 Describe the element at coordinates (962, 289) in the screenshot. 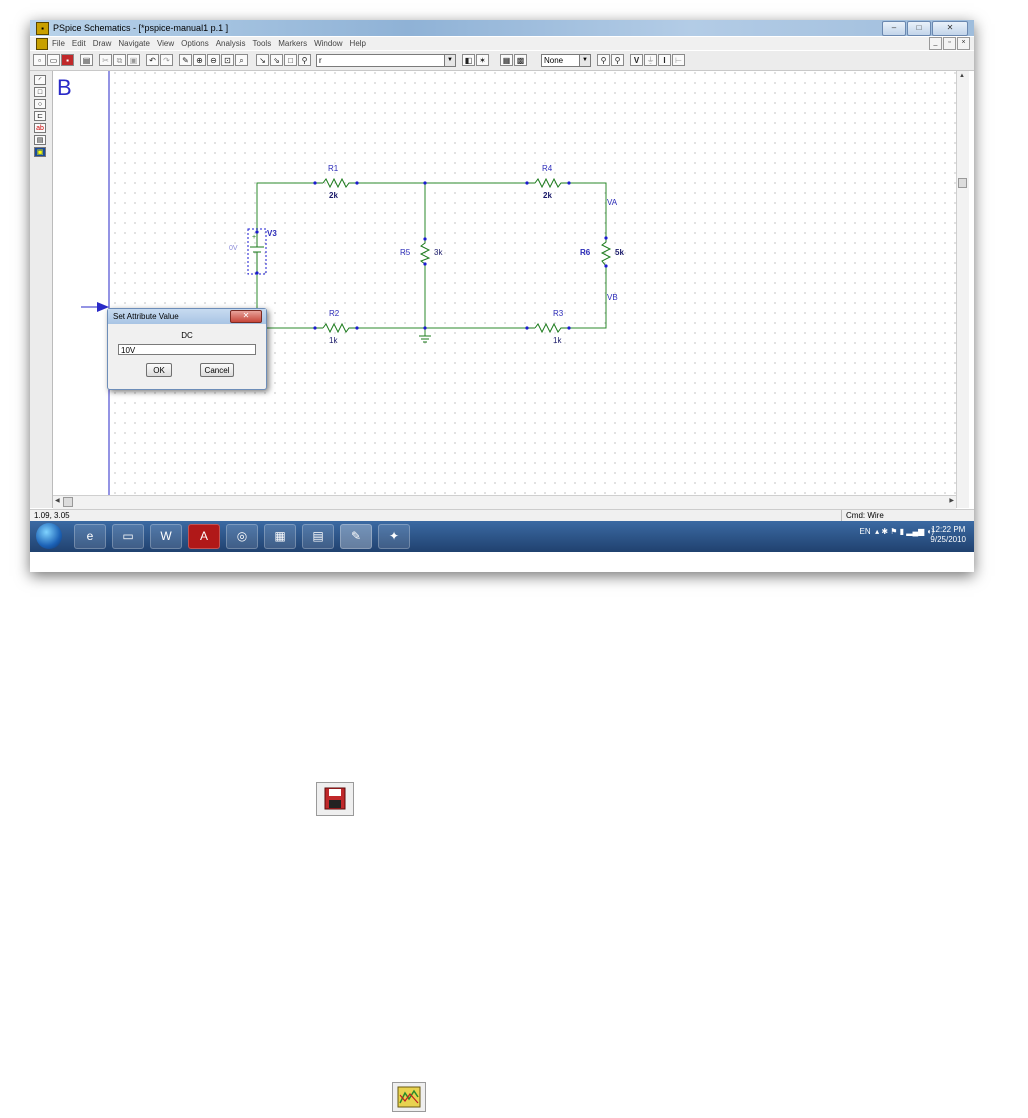

I see `vertical-scrollbar: ▲` at that location.